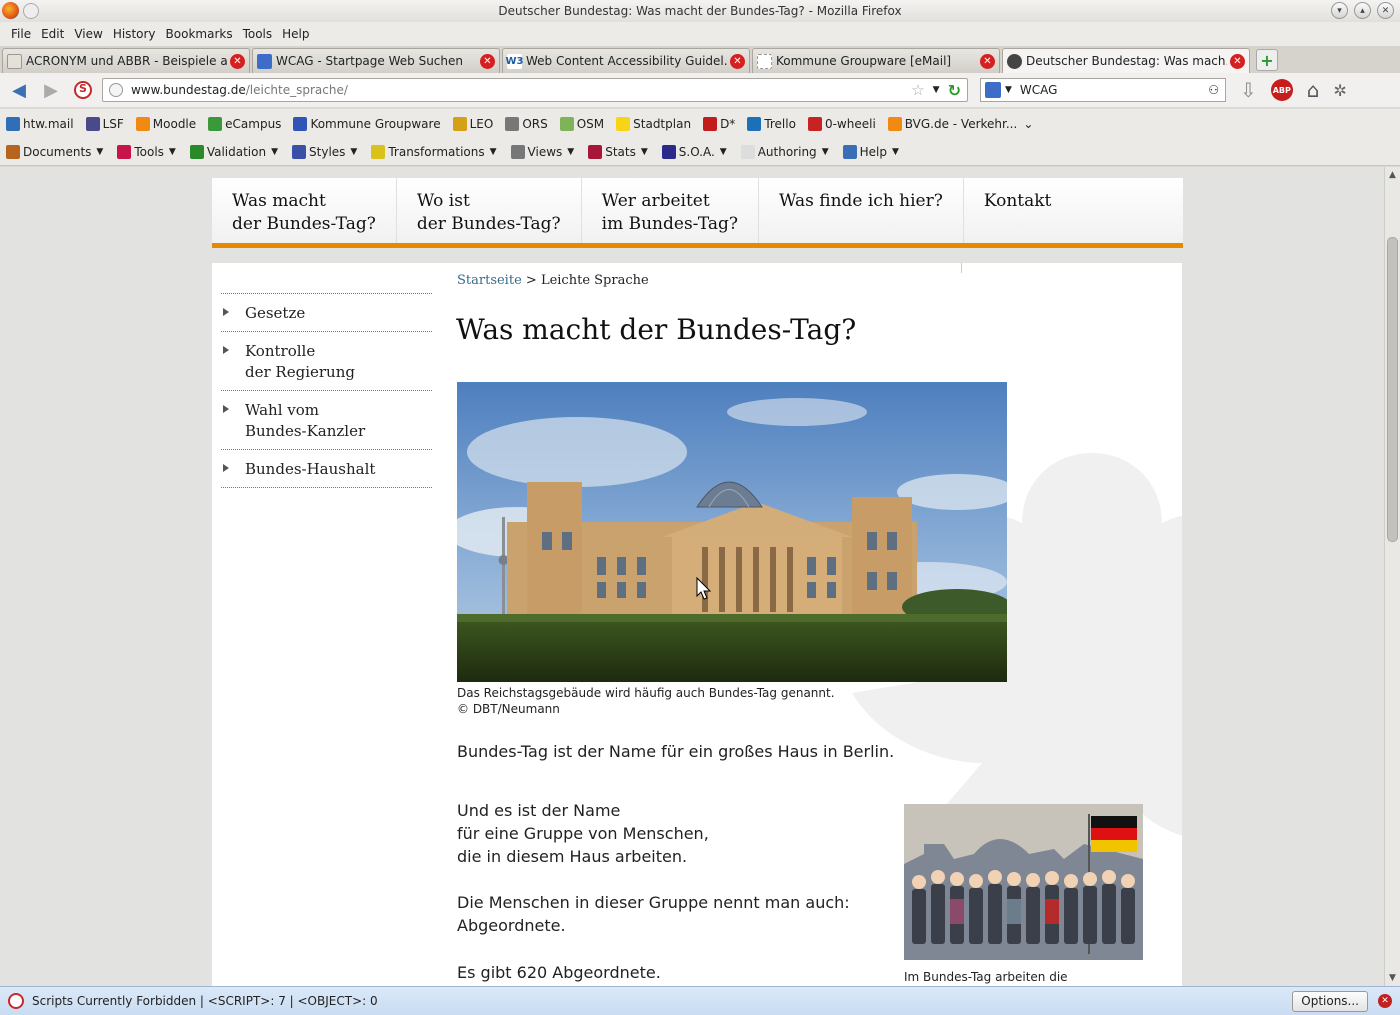 This screenshot has height=1015, width=1400. I want to click on menu-edit: Edit, so click(52, 34).